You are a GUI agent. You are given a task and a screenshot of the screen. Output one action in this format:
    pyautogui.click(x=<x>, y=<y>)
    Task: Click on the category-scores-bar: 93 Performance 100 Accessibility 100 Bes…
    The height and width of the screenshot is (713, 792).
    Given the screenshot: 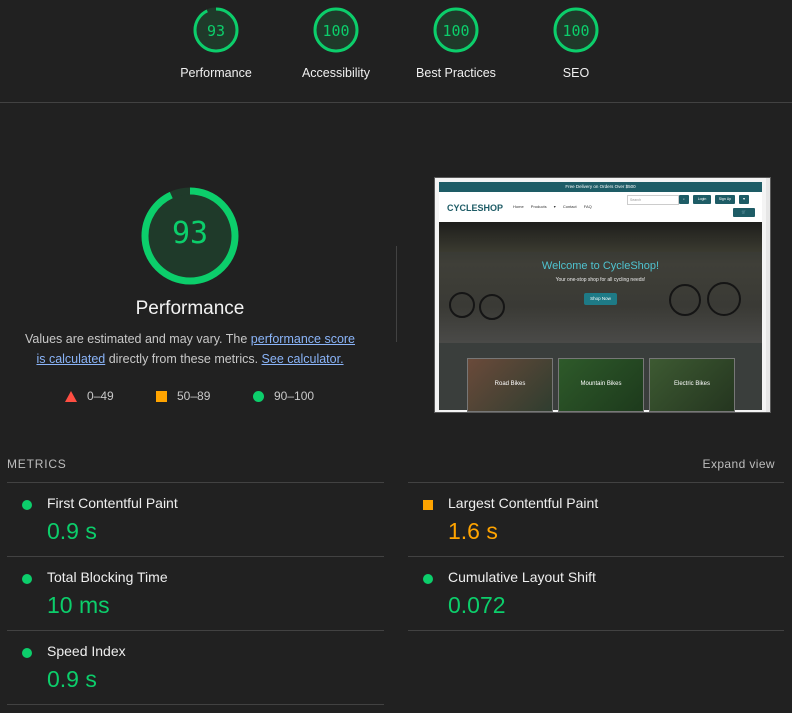 What is the action you would take?
    pyautogui.click(x=396, y=51)
    